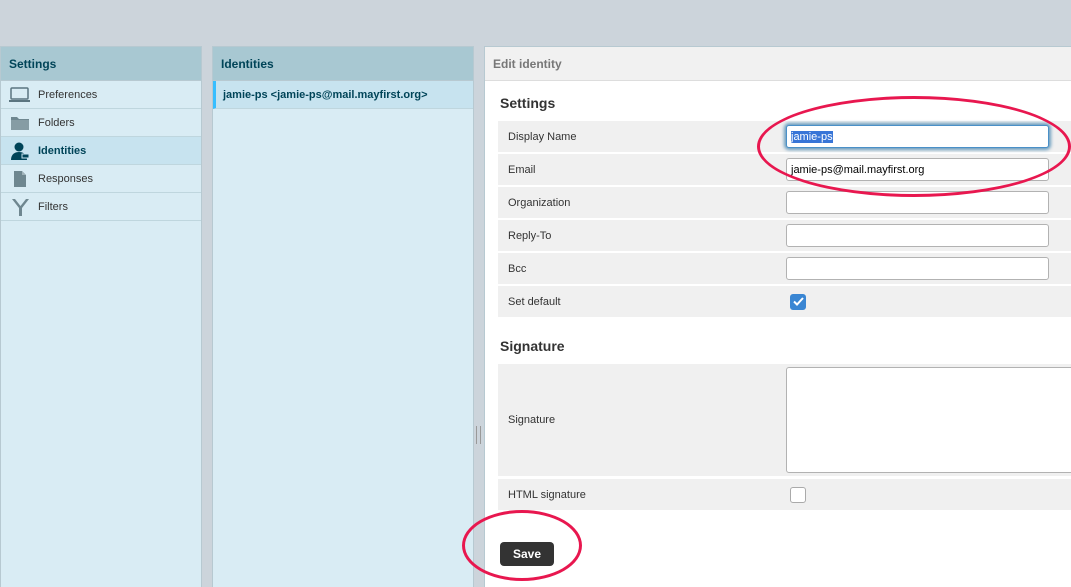 The height and width of the screenshot is (587, 1071). Describe the element at coordinates (784, 420) in the screenshot. I see `signature-row: Signature` at that location.